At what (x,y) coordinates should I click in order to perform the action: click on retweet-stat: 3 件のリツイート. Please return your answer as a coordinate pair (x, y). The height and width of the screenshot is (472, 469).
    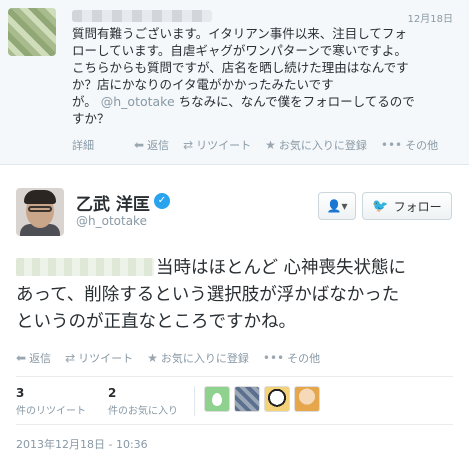
    Looking at the image, I should click on (51, 401).